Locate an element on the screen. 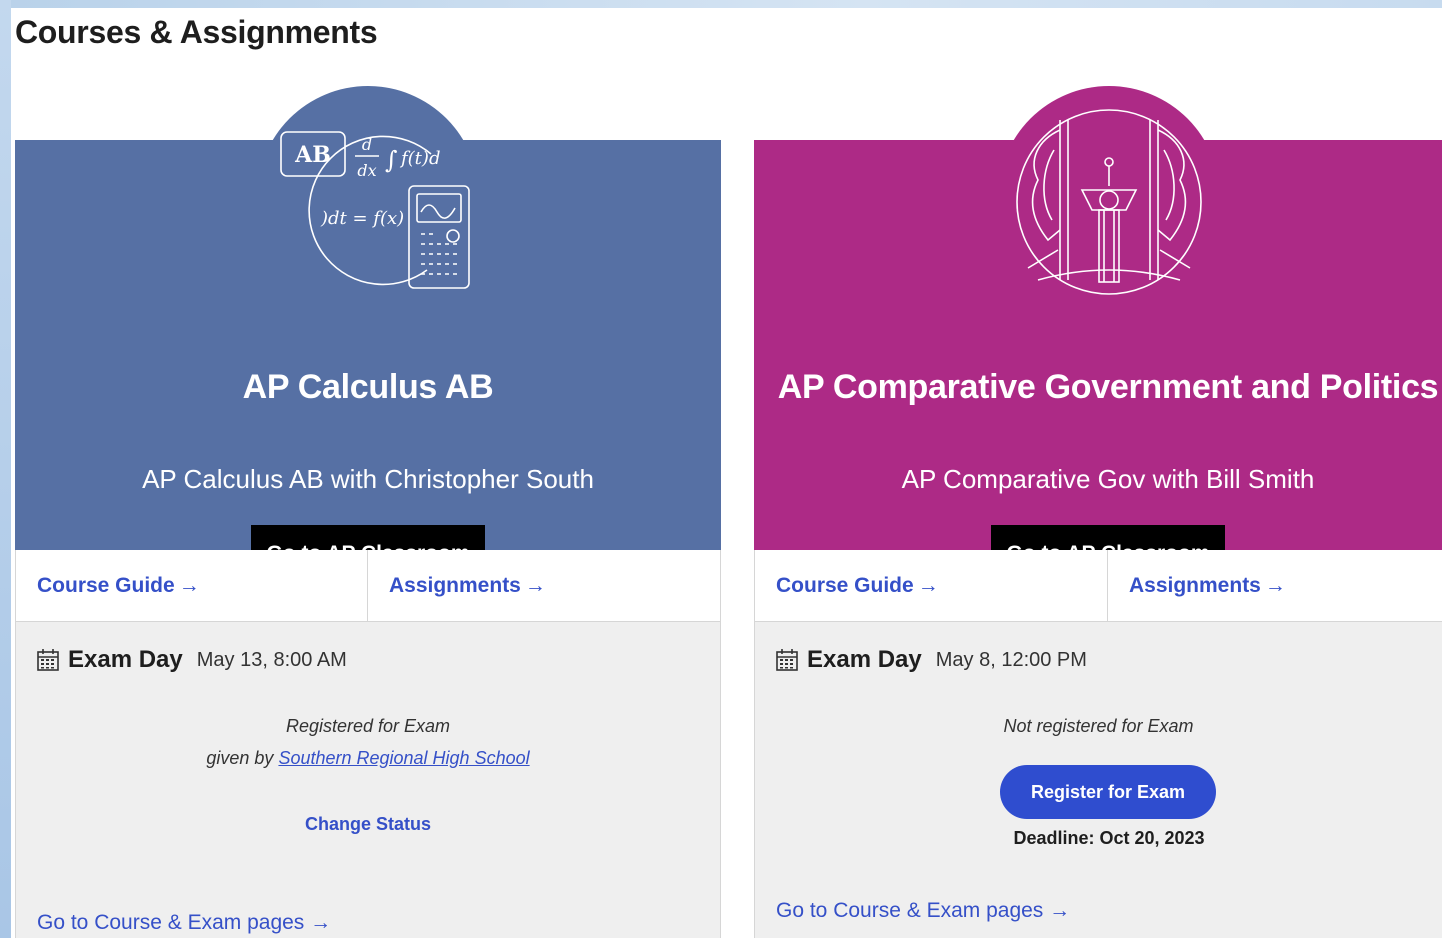  registration-status: Registered for Exam is located at coordinates (368, 726).